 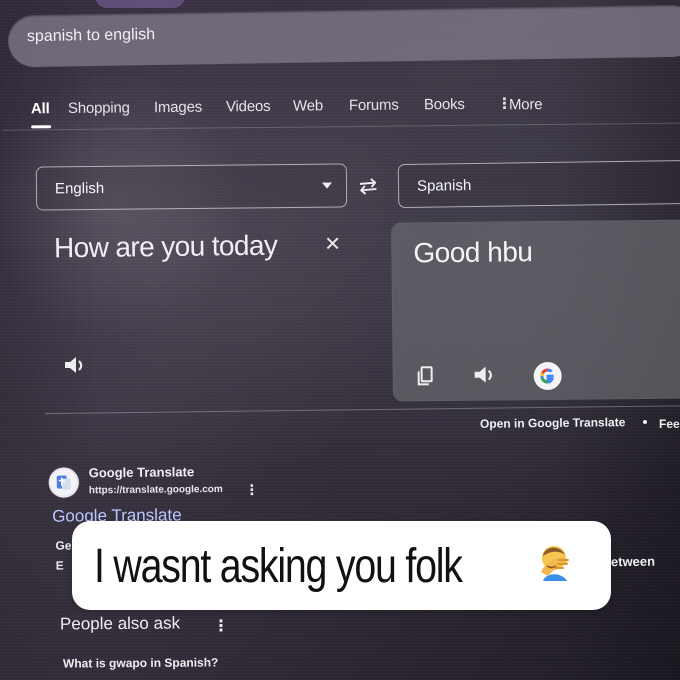 I want to click on source-language-select: English, so click(x=191, y=187).